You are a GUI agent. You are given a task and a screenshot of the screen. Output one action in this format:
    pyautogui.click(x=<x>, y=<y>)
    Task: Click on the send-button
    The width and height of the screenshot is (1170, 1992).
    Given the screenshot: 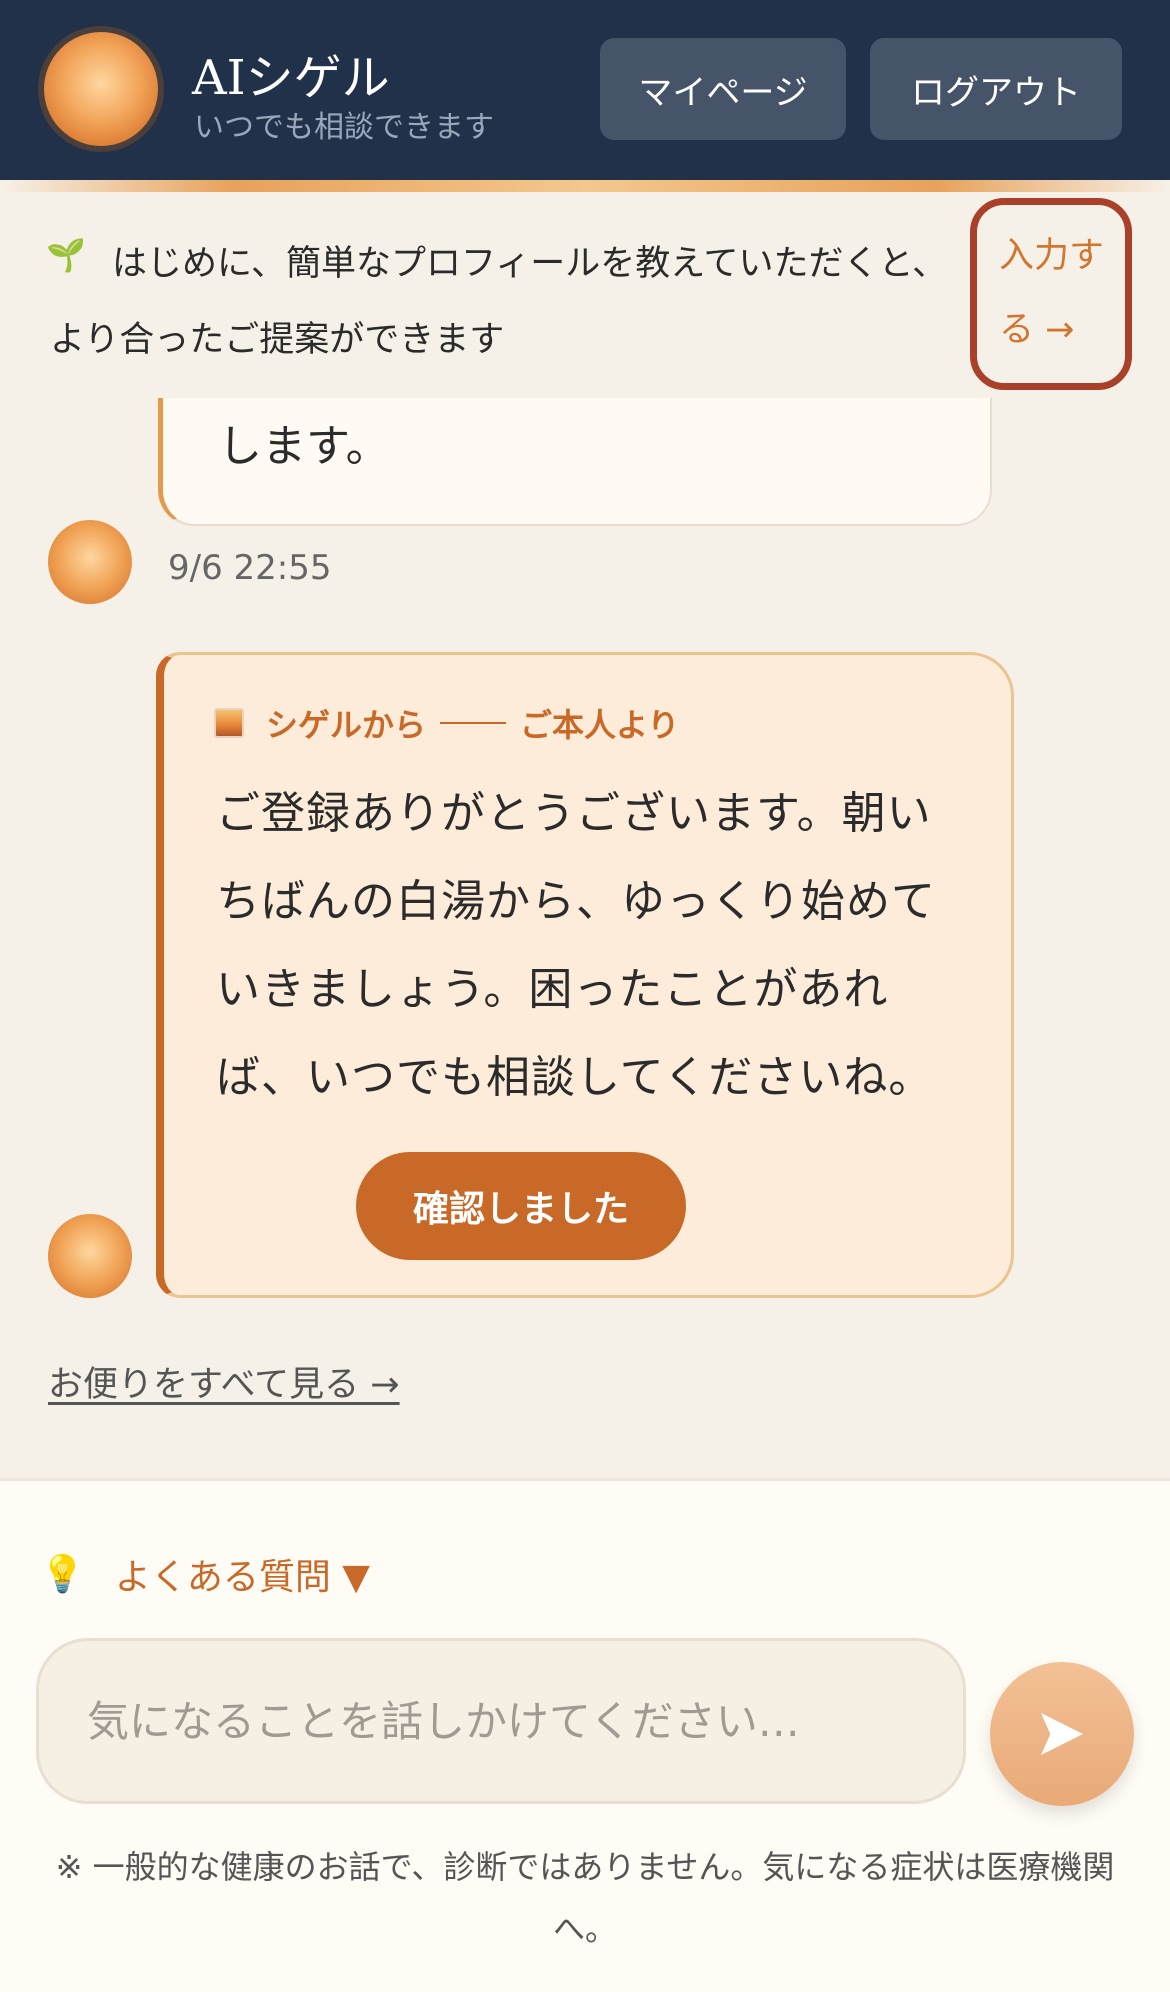 What is the action you would take?
    pyautogui.click(x=1062, y=1734)
    